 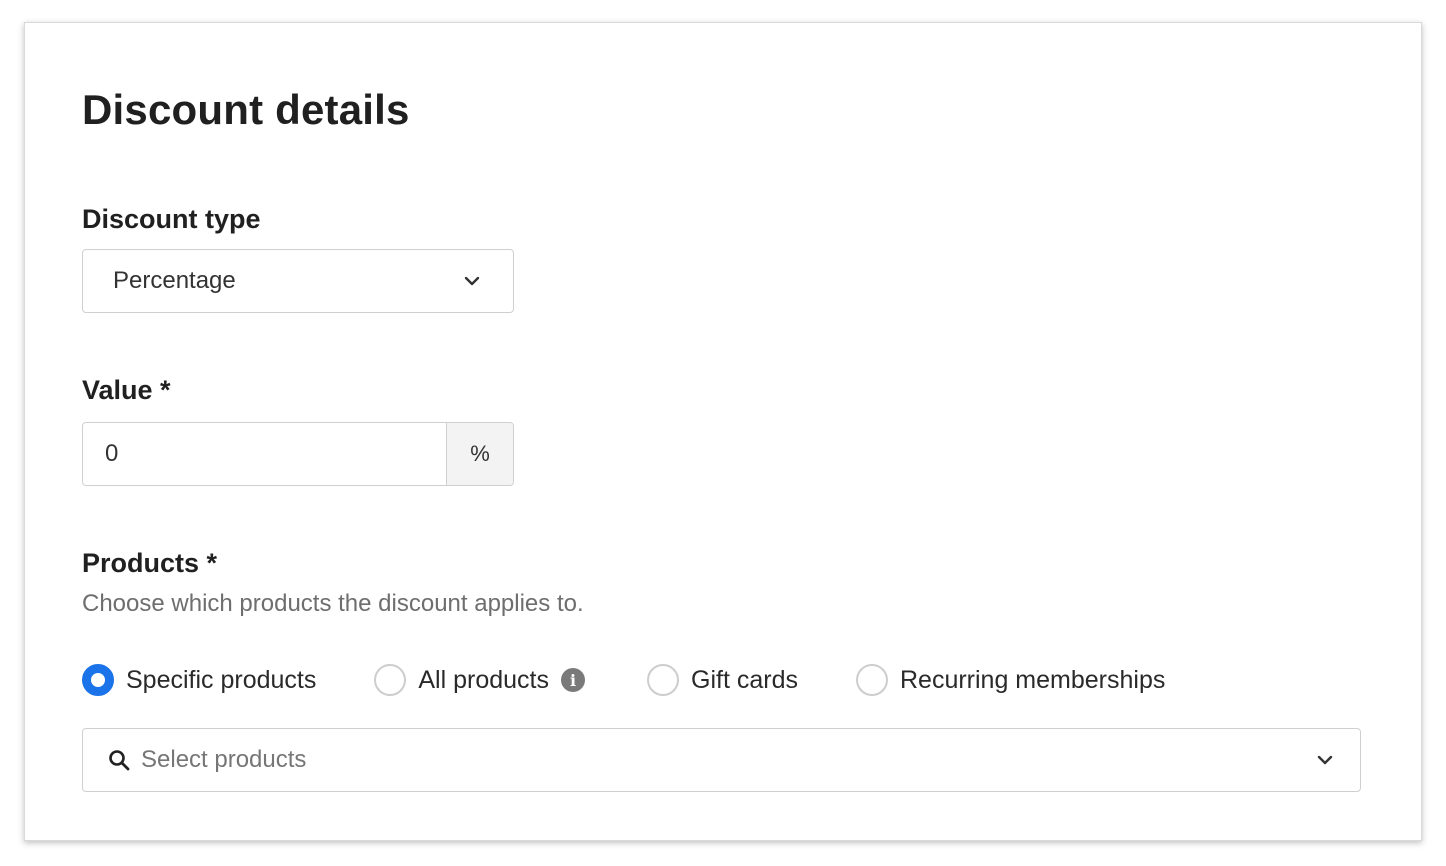 What do you see at coordinates (119, 760) in the screenshot?
I see `search-icon` at bounding box center [119, 760].